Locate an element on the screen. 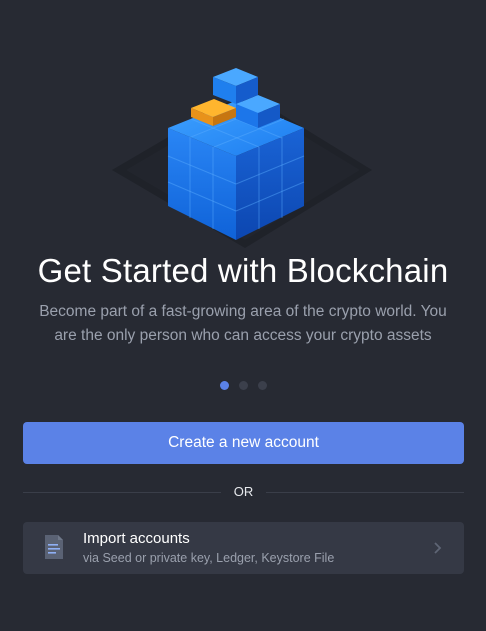 Image resolution: width=486 pixels, height=631 pixels. create-account-button: Create a new account is located at coordinates (243, 443).